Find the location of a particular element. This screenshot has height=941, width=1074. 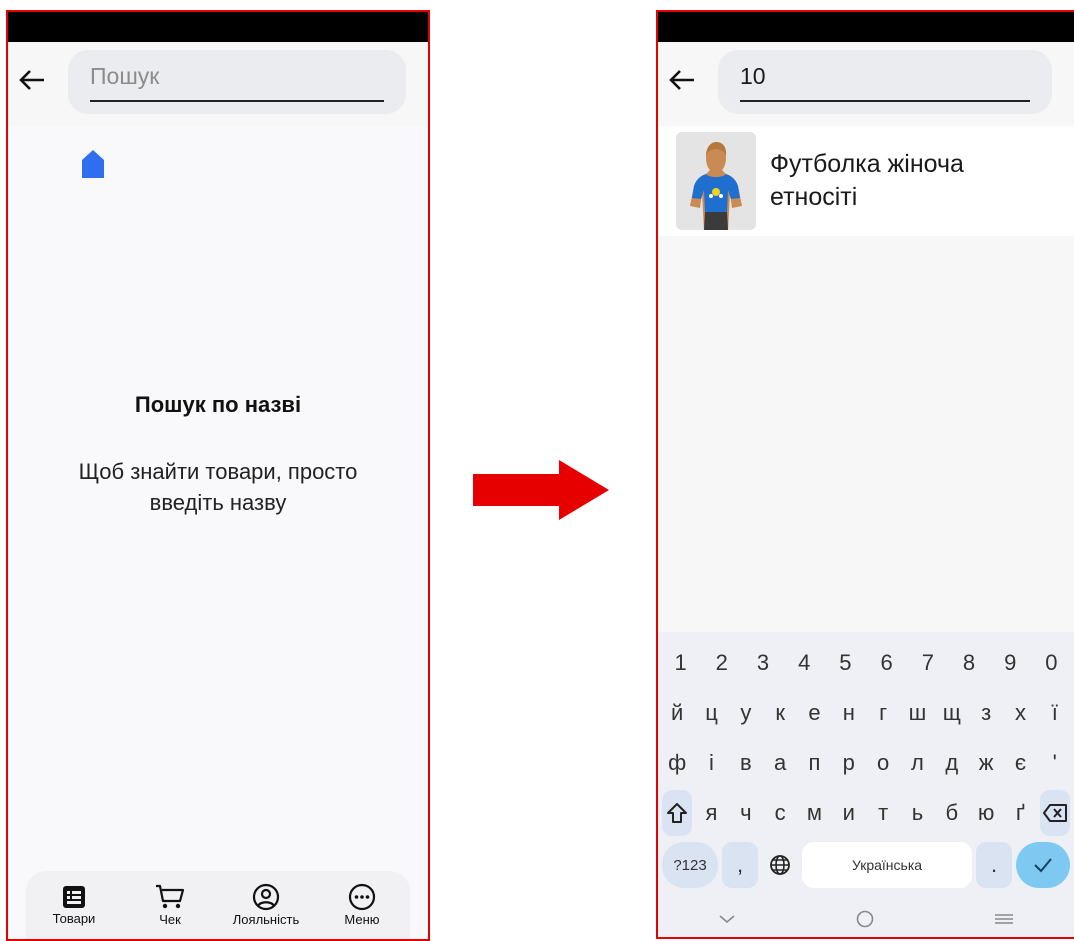

nav-label: Лояльність is located at coordinates (266, 919).